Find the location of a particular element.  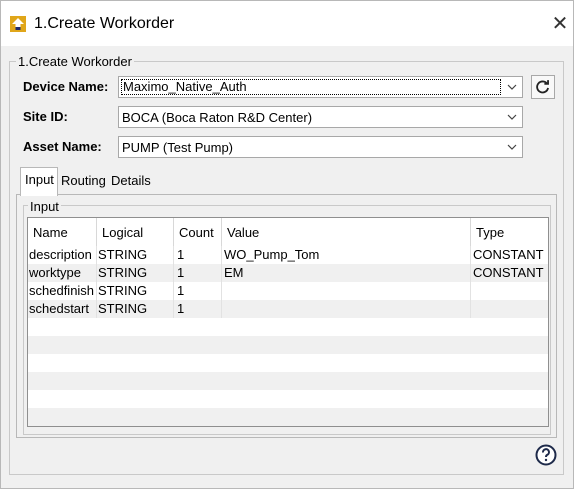

site-id-label: Site ID: is located at coordinates (45, 116).